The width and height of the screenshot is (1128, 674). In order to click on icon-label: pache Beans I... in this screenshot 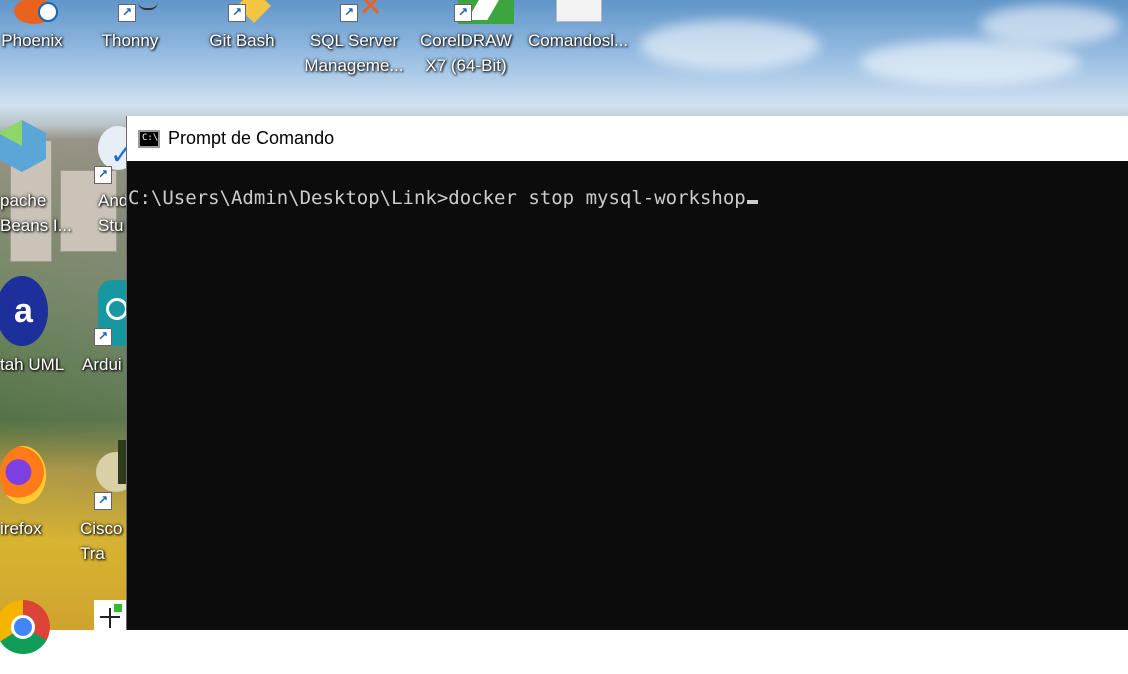, I will do `click(36, 213)`.